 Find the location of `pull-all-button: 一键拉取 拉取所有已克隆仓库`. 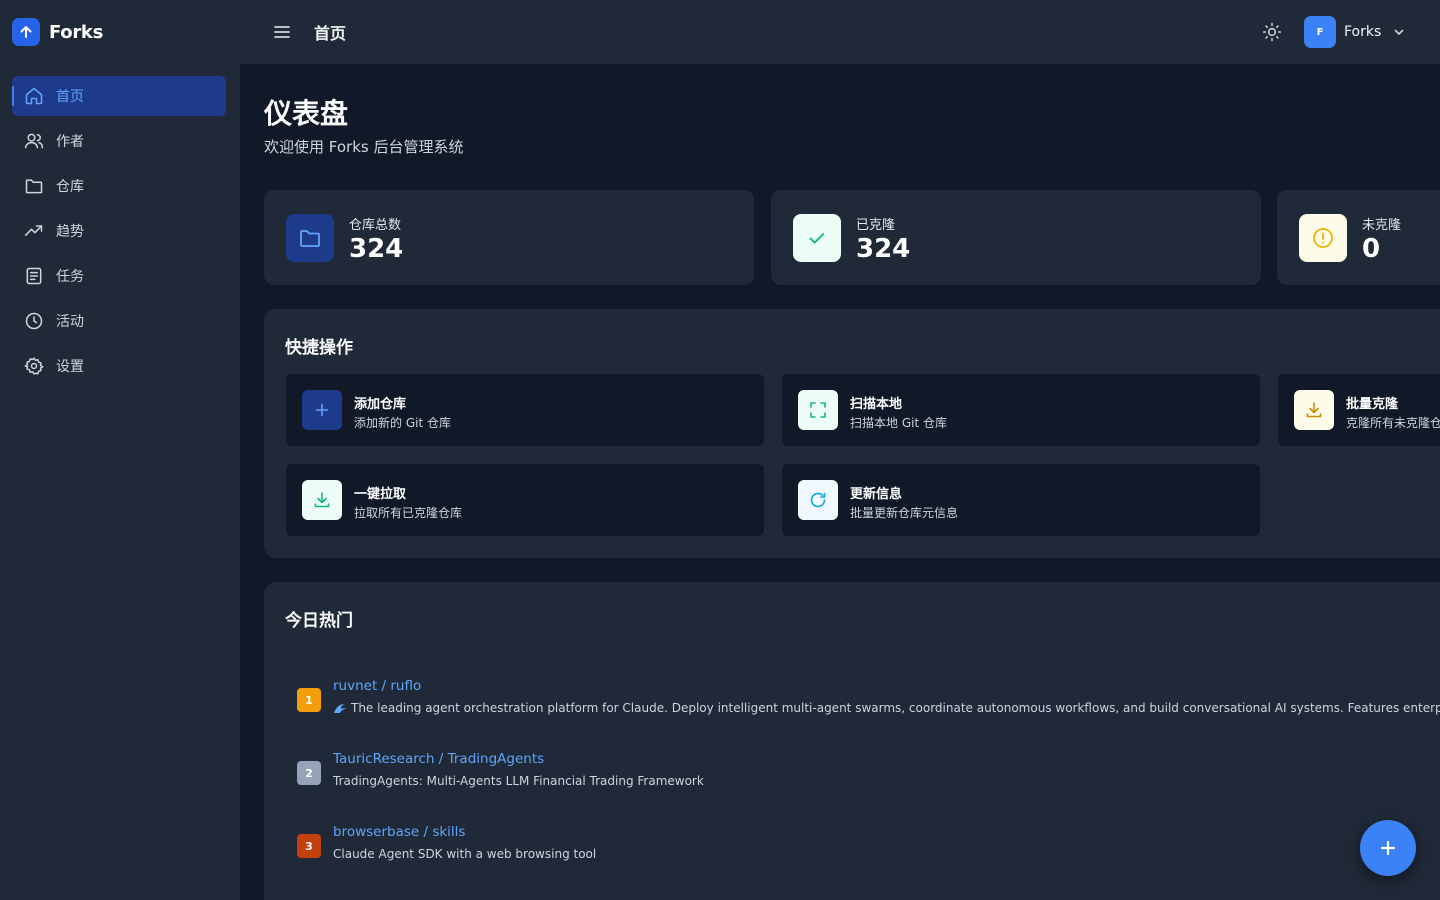

pull-all-button: 一键拉取 拉取所有已克隆仓库 is located at coordinates (525, 500).